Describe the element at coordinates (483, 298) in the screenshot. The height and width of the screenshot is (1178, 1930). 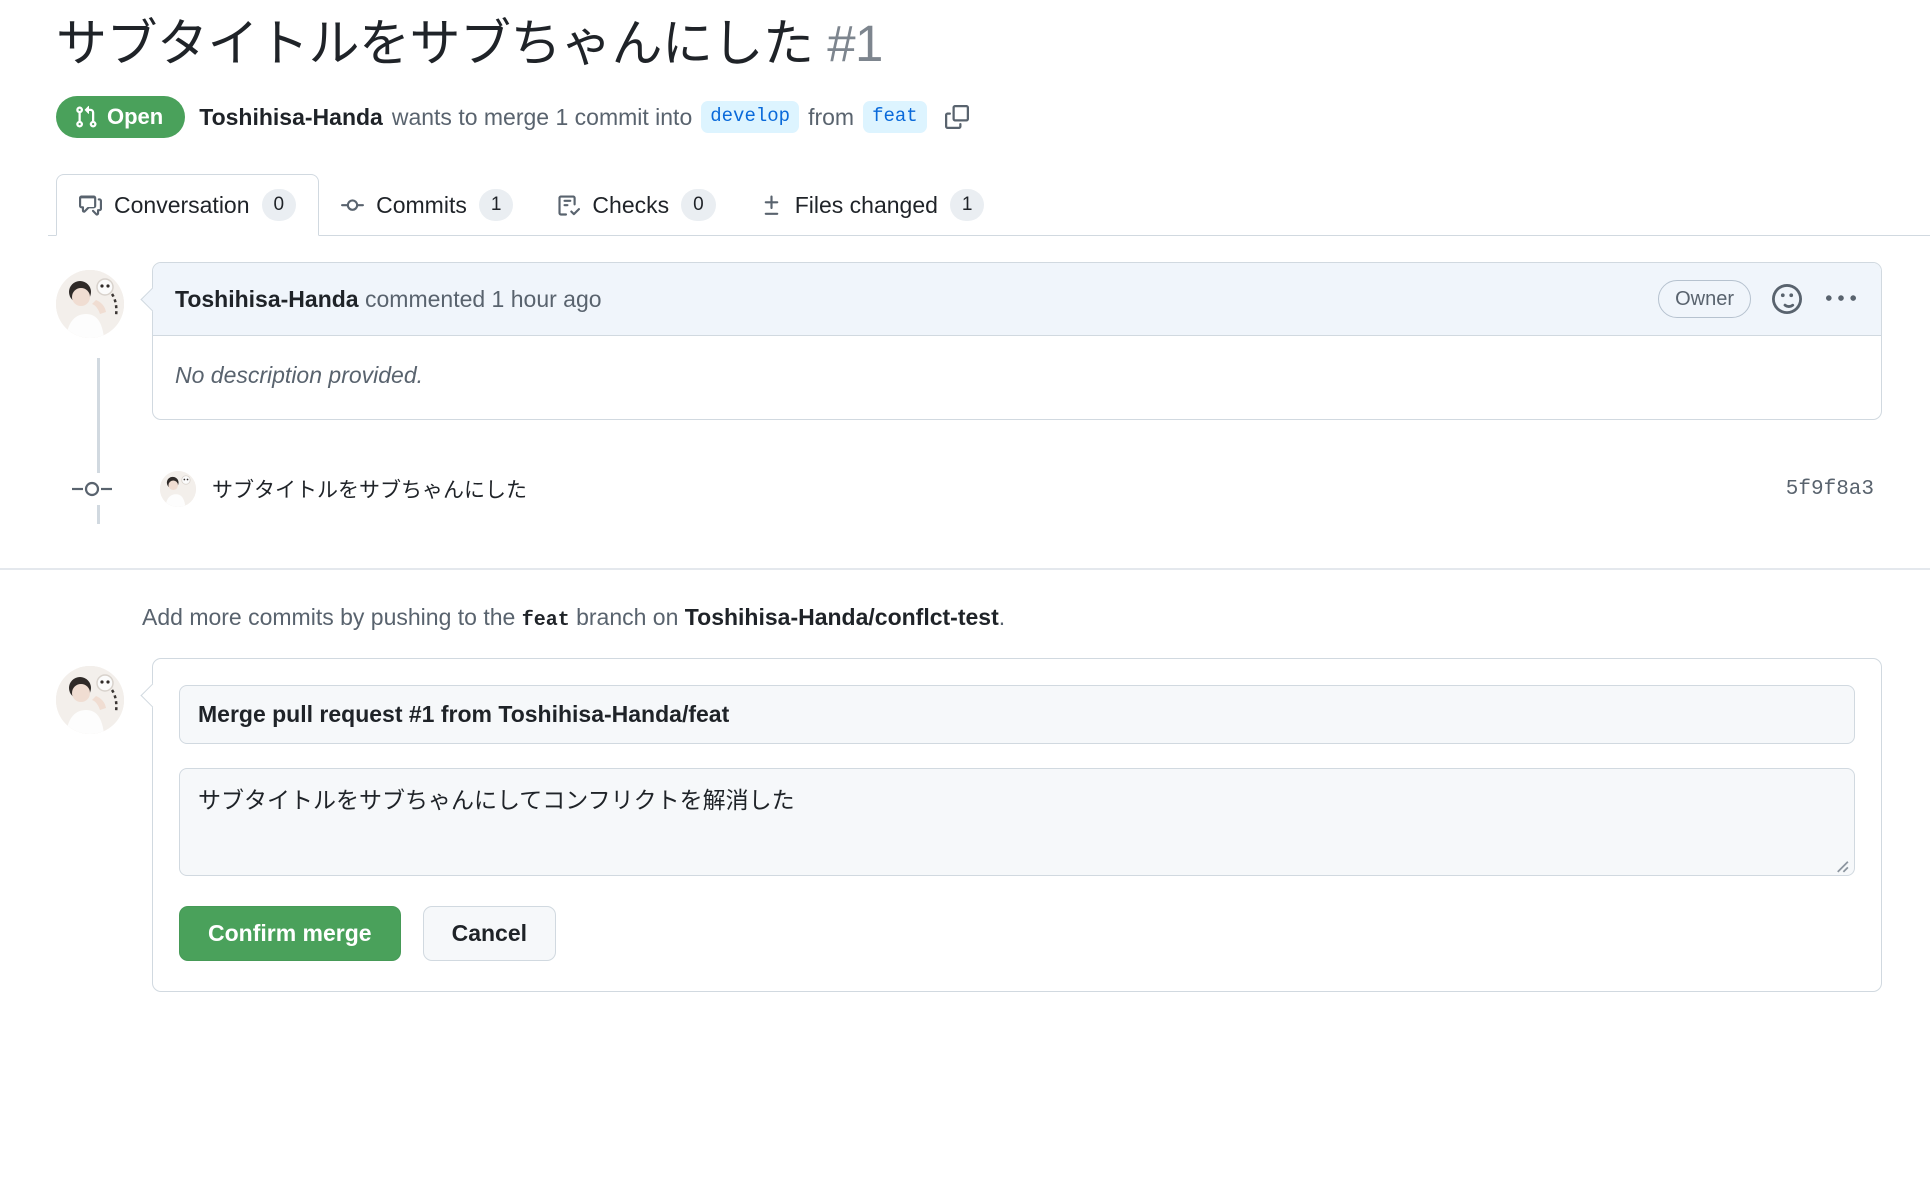
I see `comment-meta: commented 1 hour ago` at that location.